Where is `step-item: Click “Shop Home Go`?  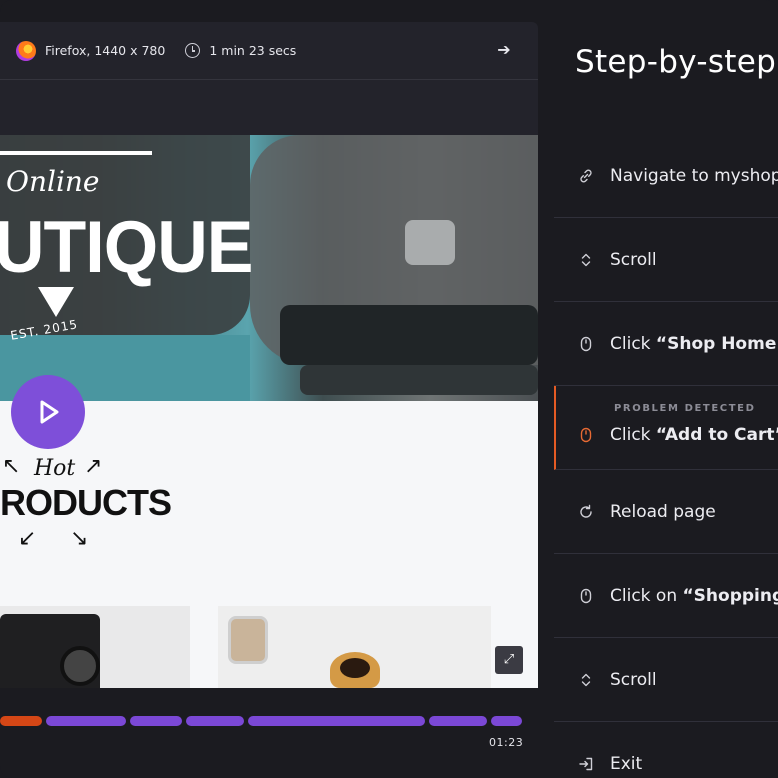
step-item: Click “Shop Home Go is located at coordinates (666, 344).